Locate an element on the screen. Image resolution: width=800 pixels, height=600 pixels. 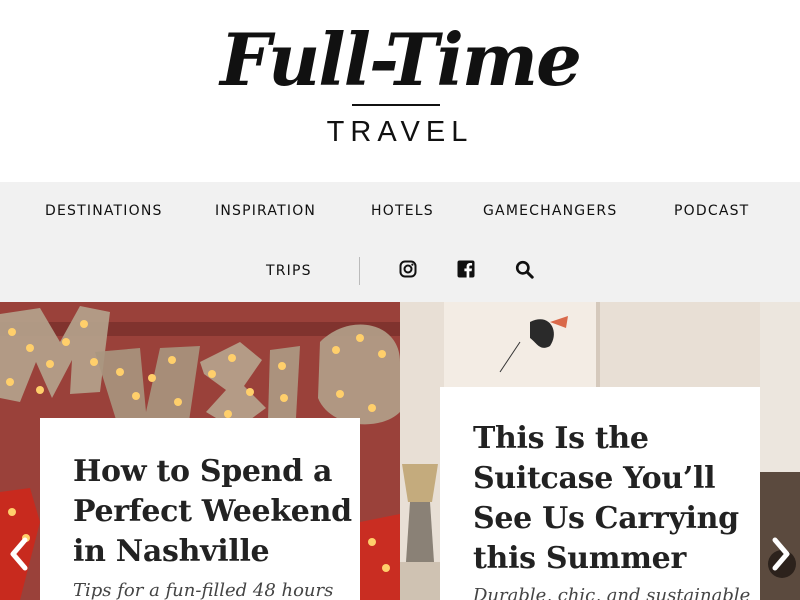
nav-item-hotels: HOTELS is located at coordinates (402, 211).